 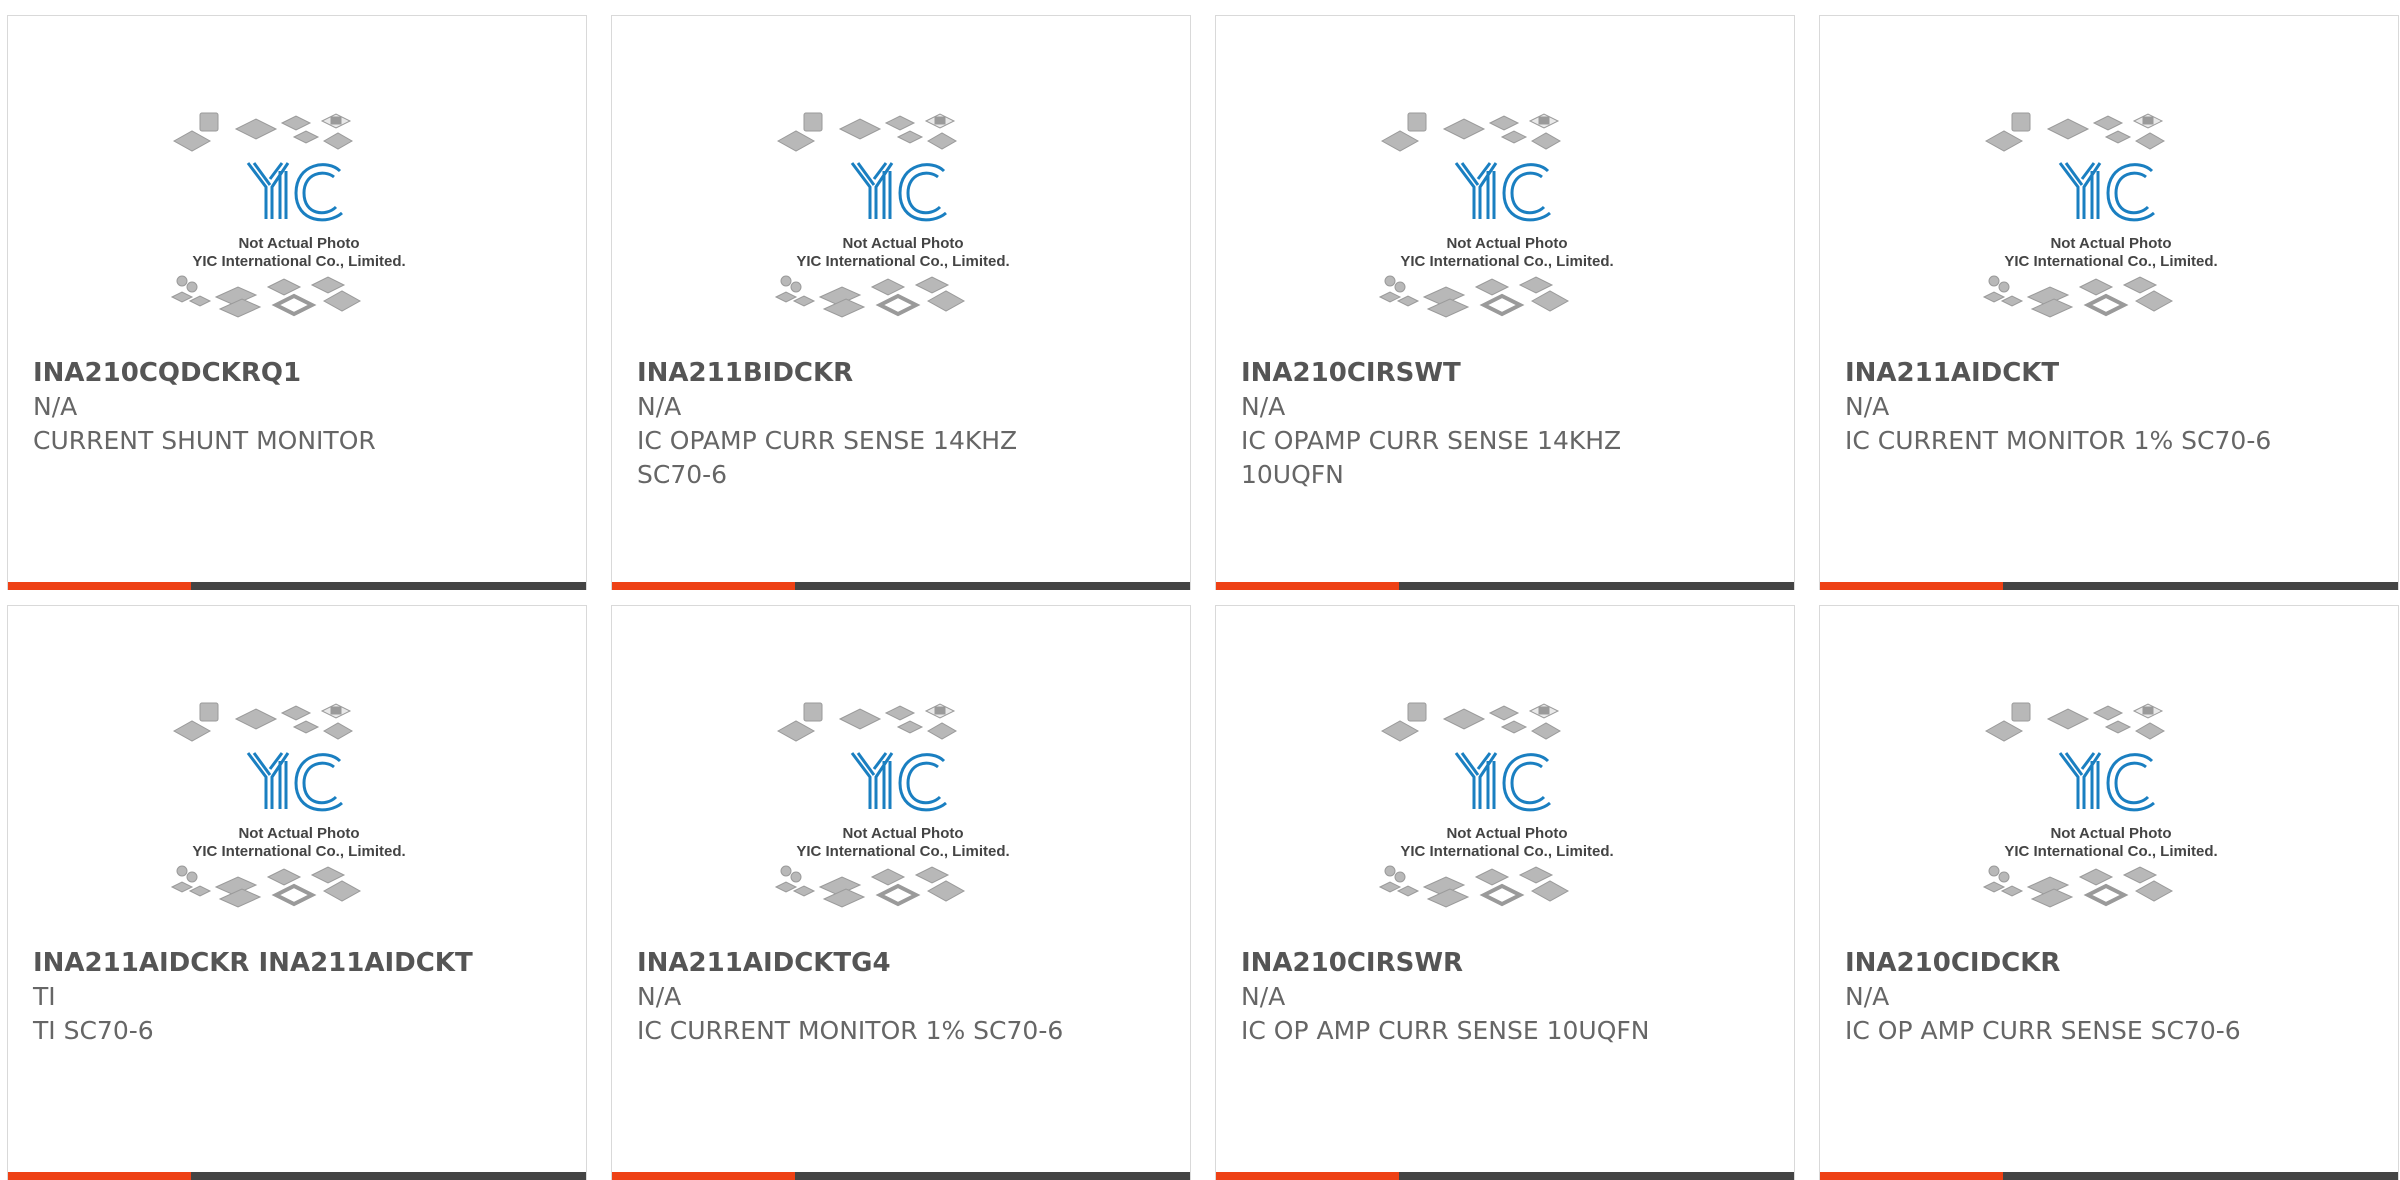 What do you see at coordinates (204, 440) in the screenshot?
I see `description: CURRENT SHUNT MONITOR` at bounding box center [204, 440].